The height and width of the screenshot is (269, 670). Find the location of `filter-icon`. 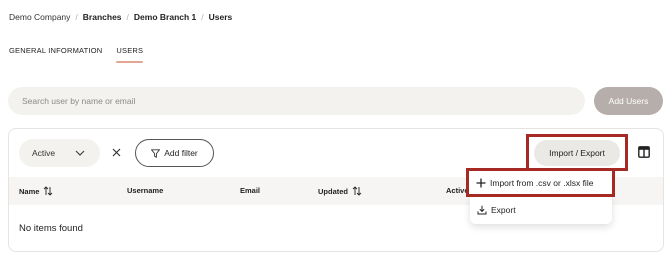

filter-icon is located at coordinates (156, 153).